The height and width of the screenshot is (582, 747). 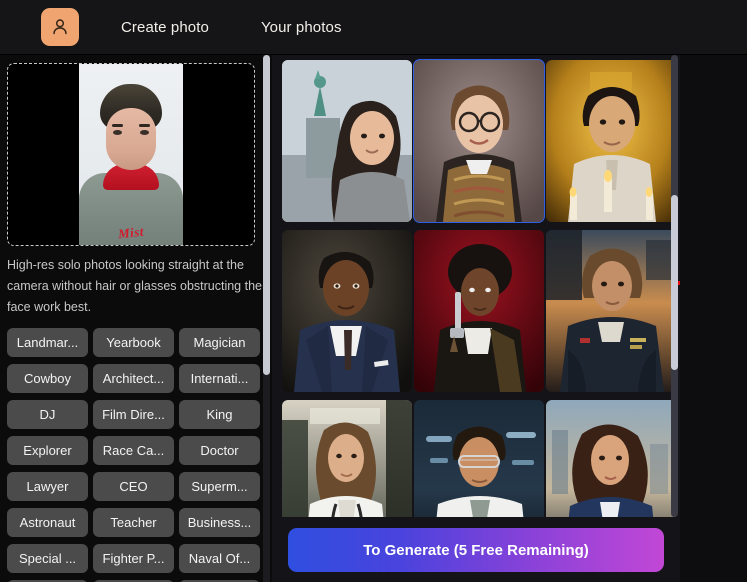 What do you see at coordinates (117, 125) in the screenshot?
I see `portrait-brow-left` at bounding box center [117, 125].